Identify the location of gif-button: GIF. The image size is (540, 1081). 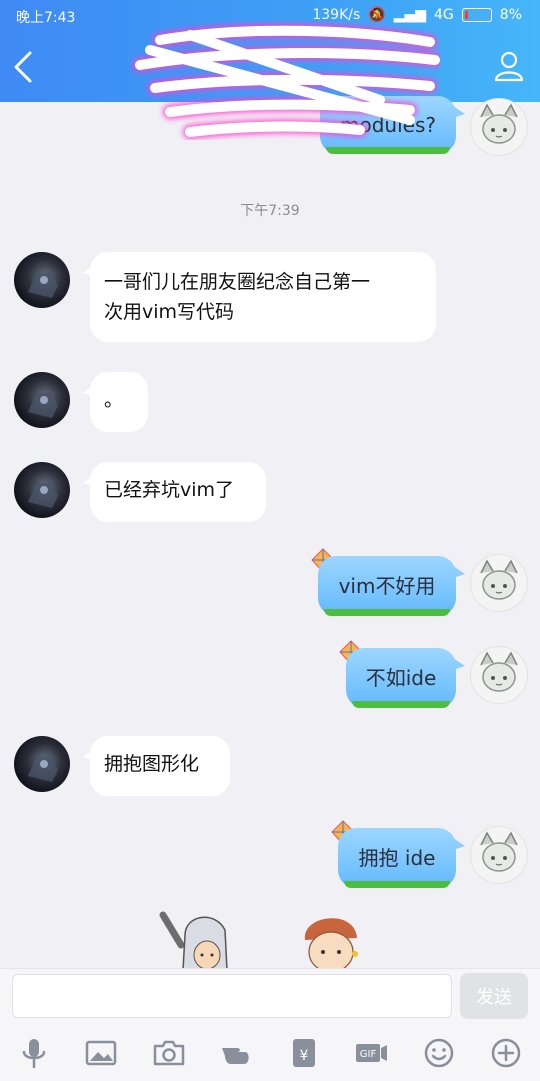
(371, 1053).